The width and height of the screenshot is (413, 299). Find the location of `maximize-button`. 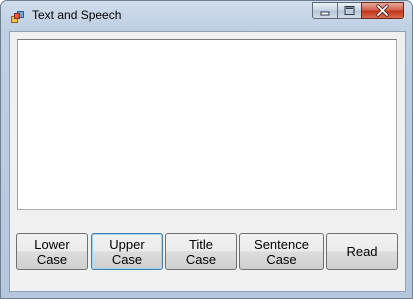

maximize-button is located at coordinates (349, 10).